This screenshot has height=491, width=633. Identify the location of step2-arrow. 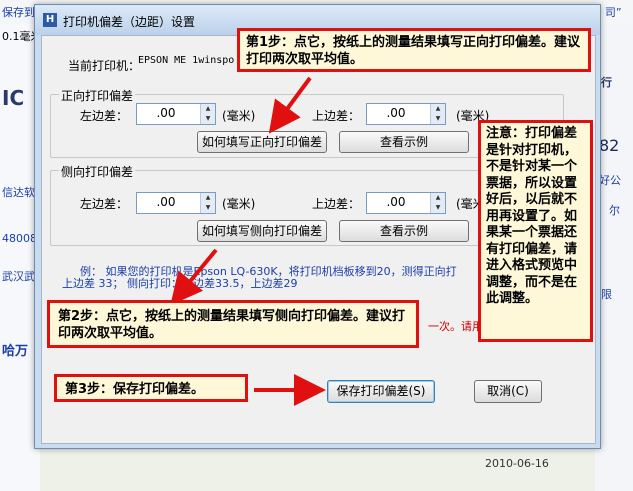
(194, 277).